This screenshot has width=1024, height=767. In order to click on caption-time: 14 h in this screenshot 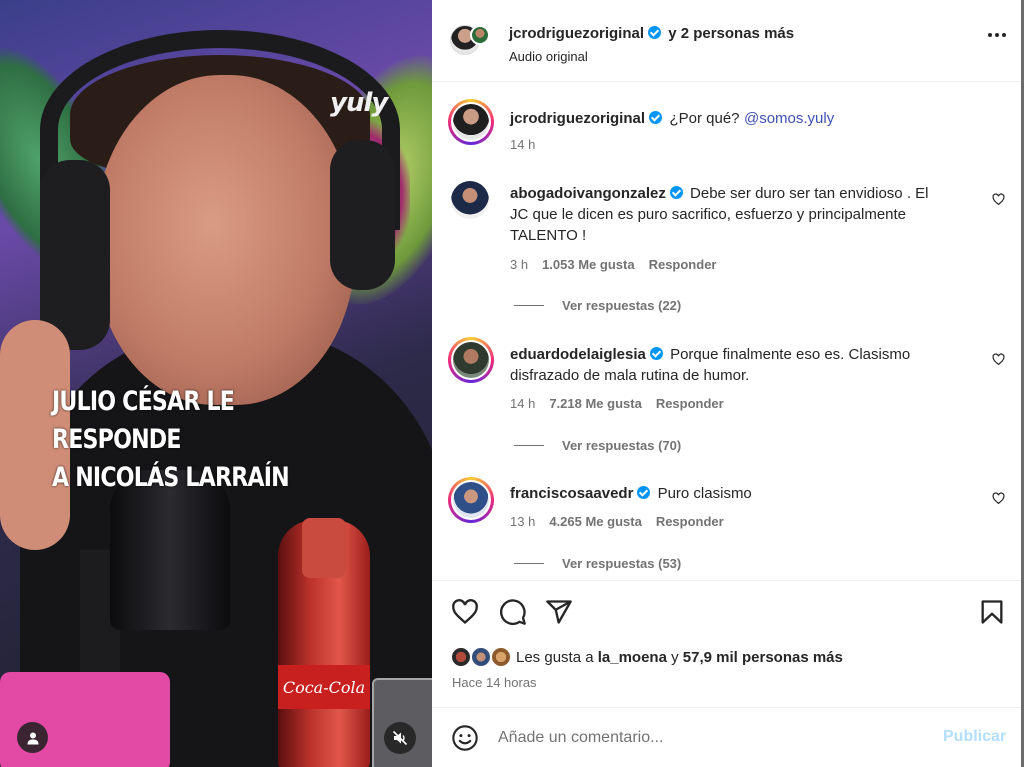, I will do `click(522, 144)`.